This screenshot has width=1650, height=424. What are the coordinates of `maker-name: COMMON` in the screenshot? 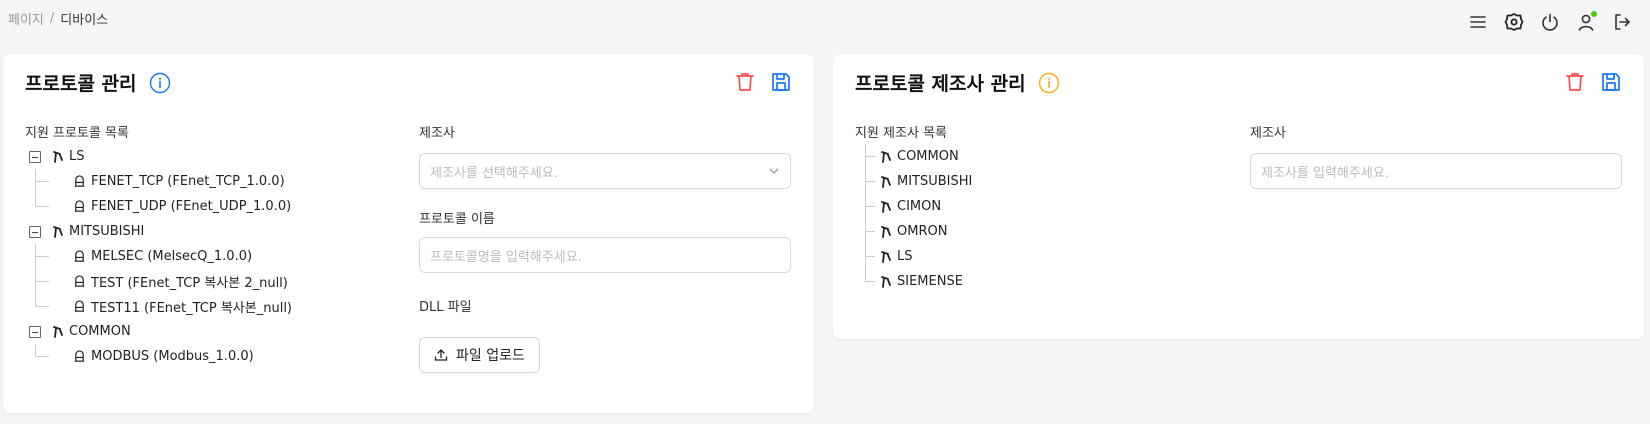 It's located at (928, 156).